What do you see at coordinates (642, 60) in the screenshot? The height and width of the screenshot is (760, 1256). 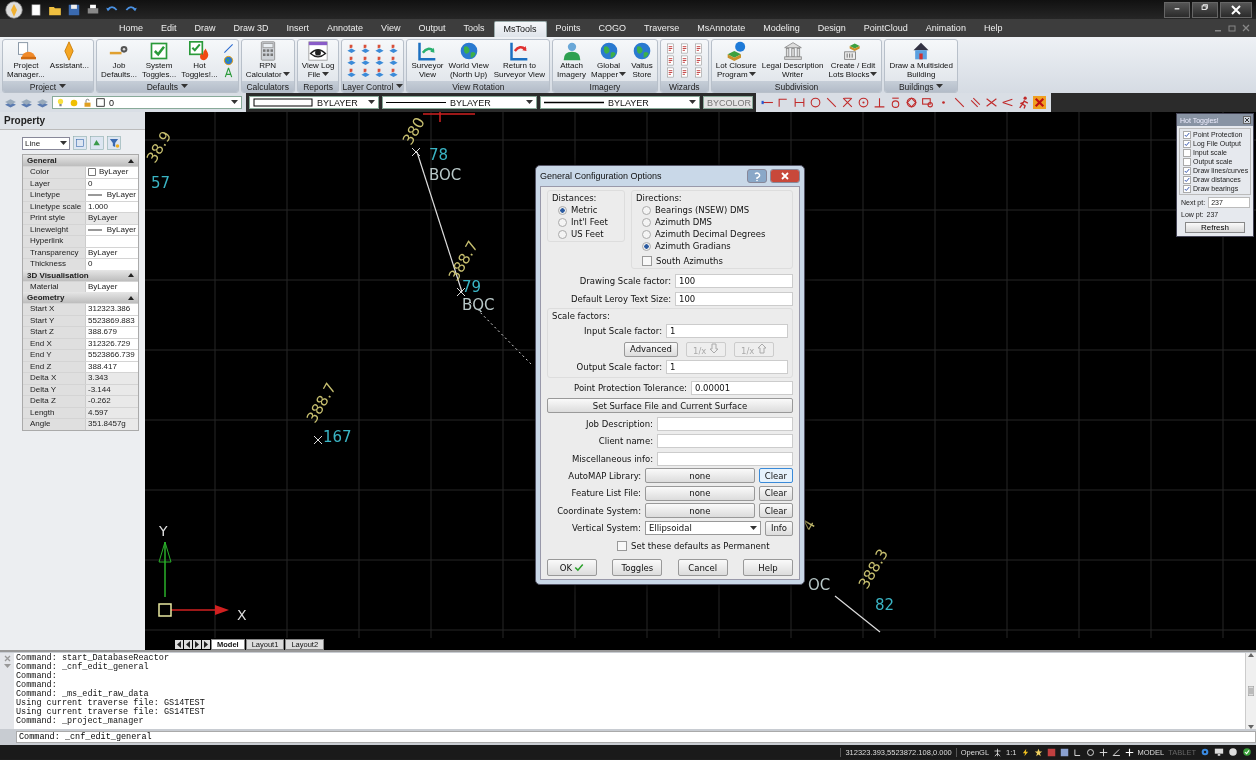 I see `ribbon-button: Valtus Store` at bounding box center [642, 60].